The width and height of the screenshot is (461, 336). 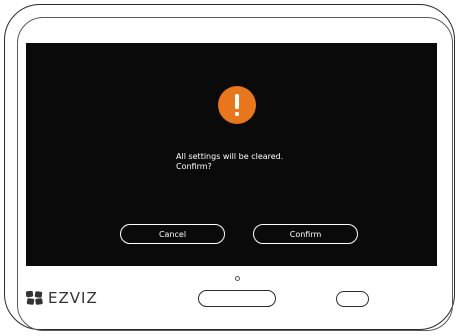 I want to click on camera-sensor, so click(x=237, y=278).